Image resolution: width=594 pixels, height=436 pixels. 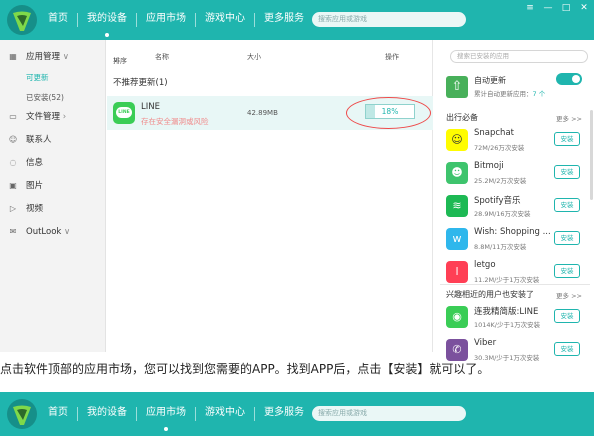 What do you see at coordinates (13, 139) in the screenshot?
I see `person-icon: ☺` at bounding box center [13, 139].